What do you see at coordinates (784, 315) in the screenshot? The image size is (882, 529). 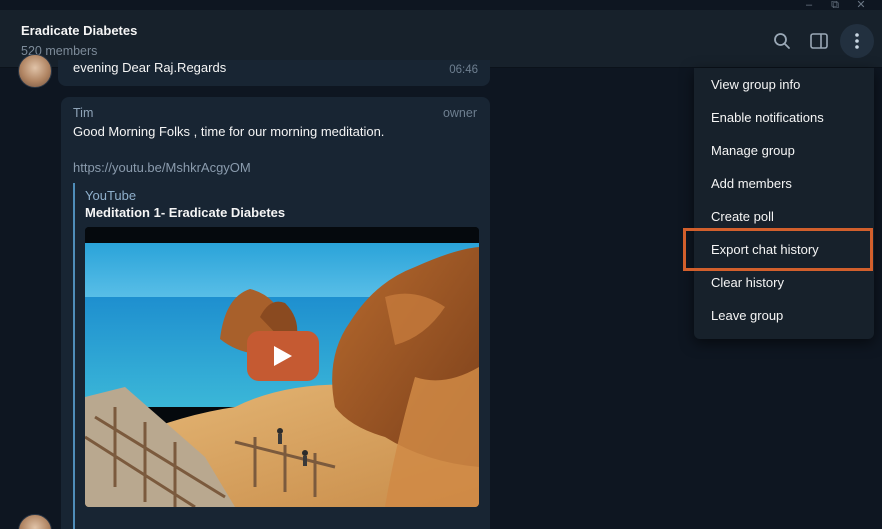 I see `menu-item-leave-group: Leave group` at bounding box center [784, 315].